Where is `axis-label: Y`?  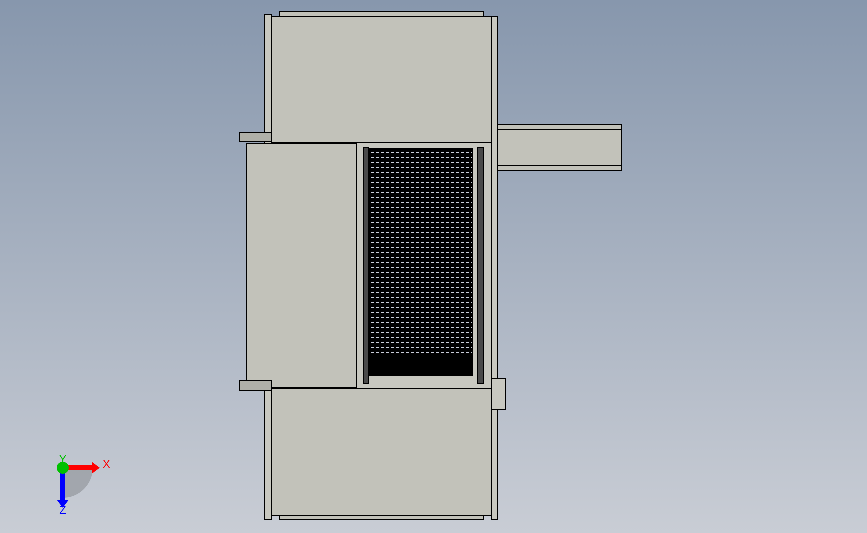 axis-label: Y is located at coordinates (63, 460).